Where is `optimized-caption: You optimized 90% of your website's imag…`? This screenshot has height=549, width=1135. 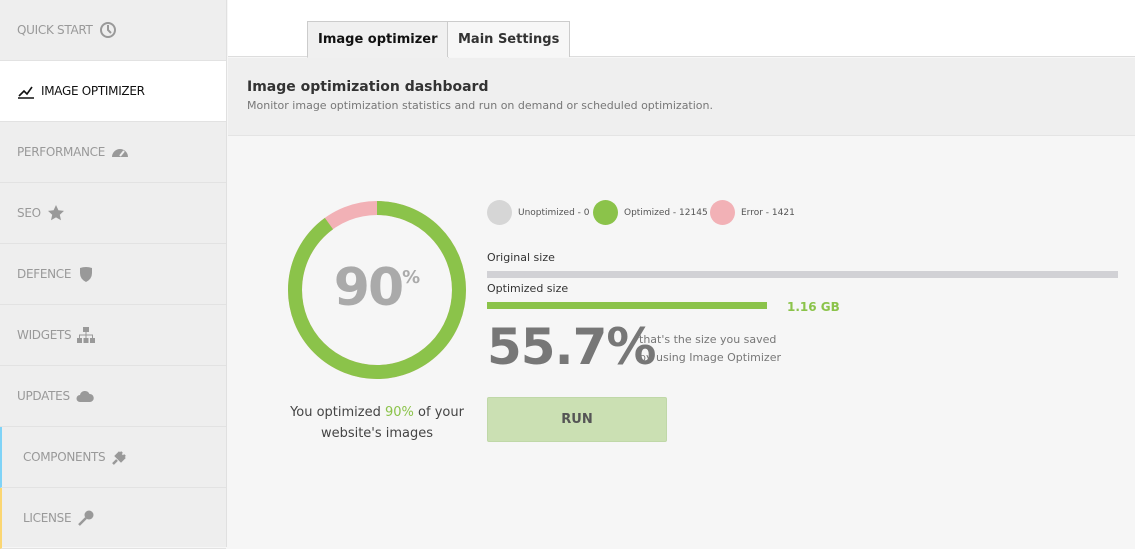 optimized-caption: You optimized 90% of your website's imag… is located at coordinates (377, 423).